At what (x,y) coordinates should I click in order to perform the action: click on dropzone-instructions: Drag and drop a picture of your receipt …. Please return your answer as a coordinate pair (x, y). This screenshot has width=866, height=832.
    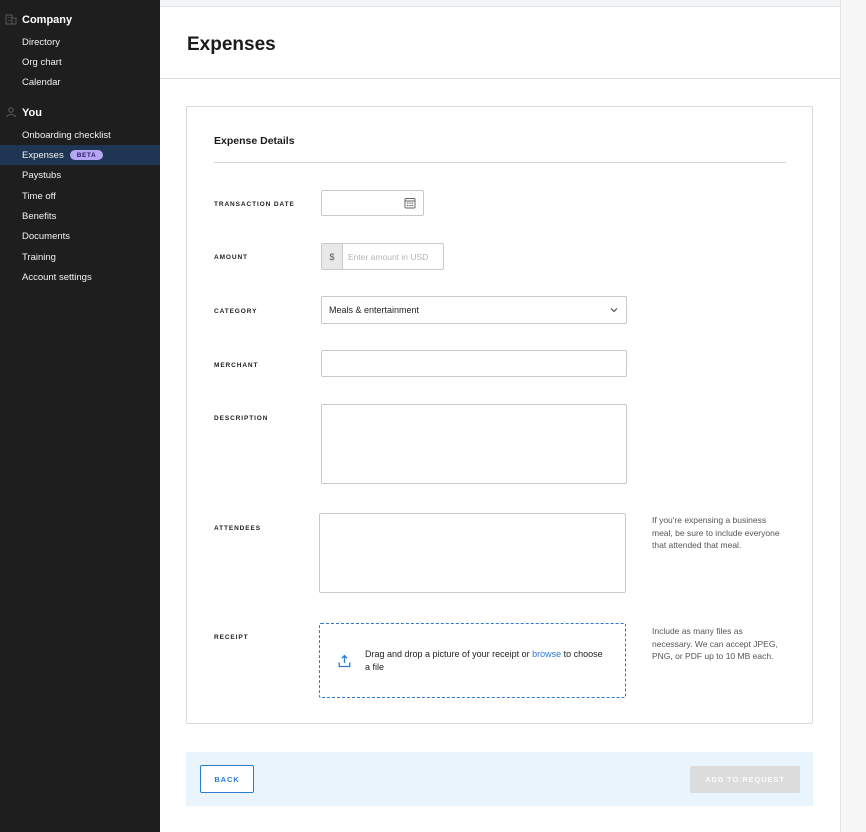
    Looking at the image, I should click on (485, 661).